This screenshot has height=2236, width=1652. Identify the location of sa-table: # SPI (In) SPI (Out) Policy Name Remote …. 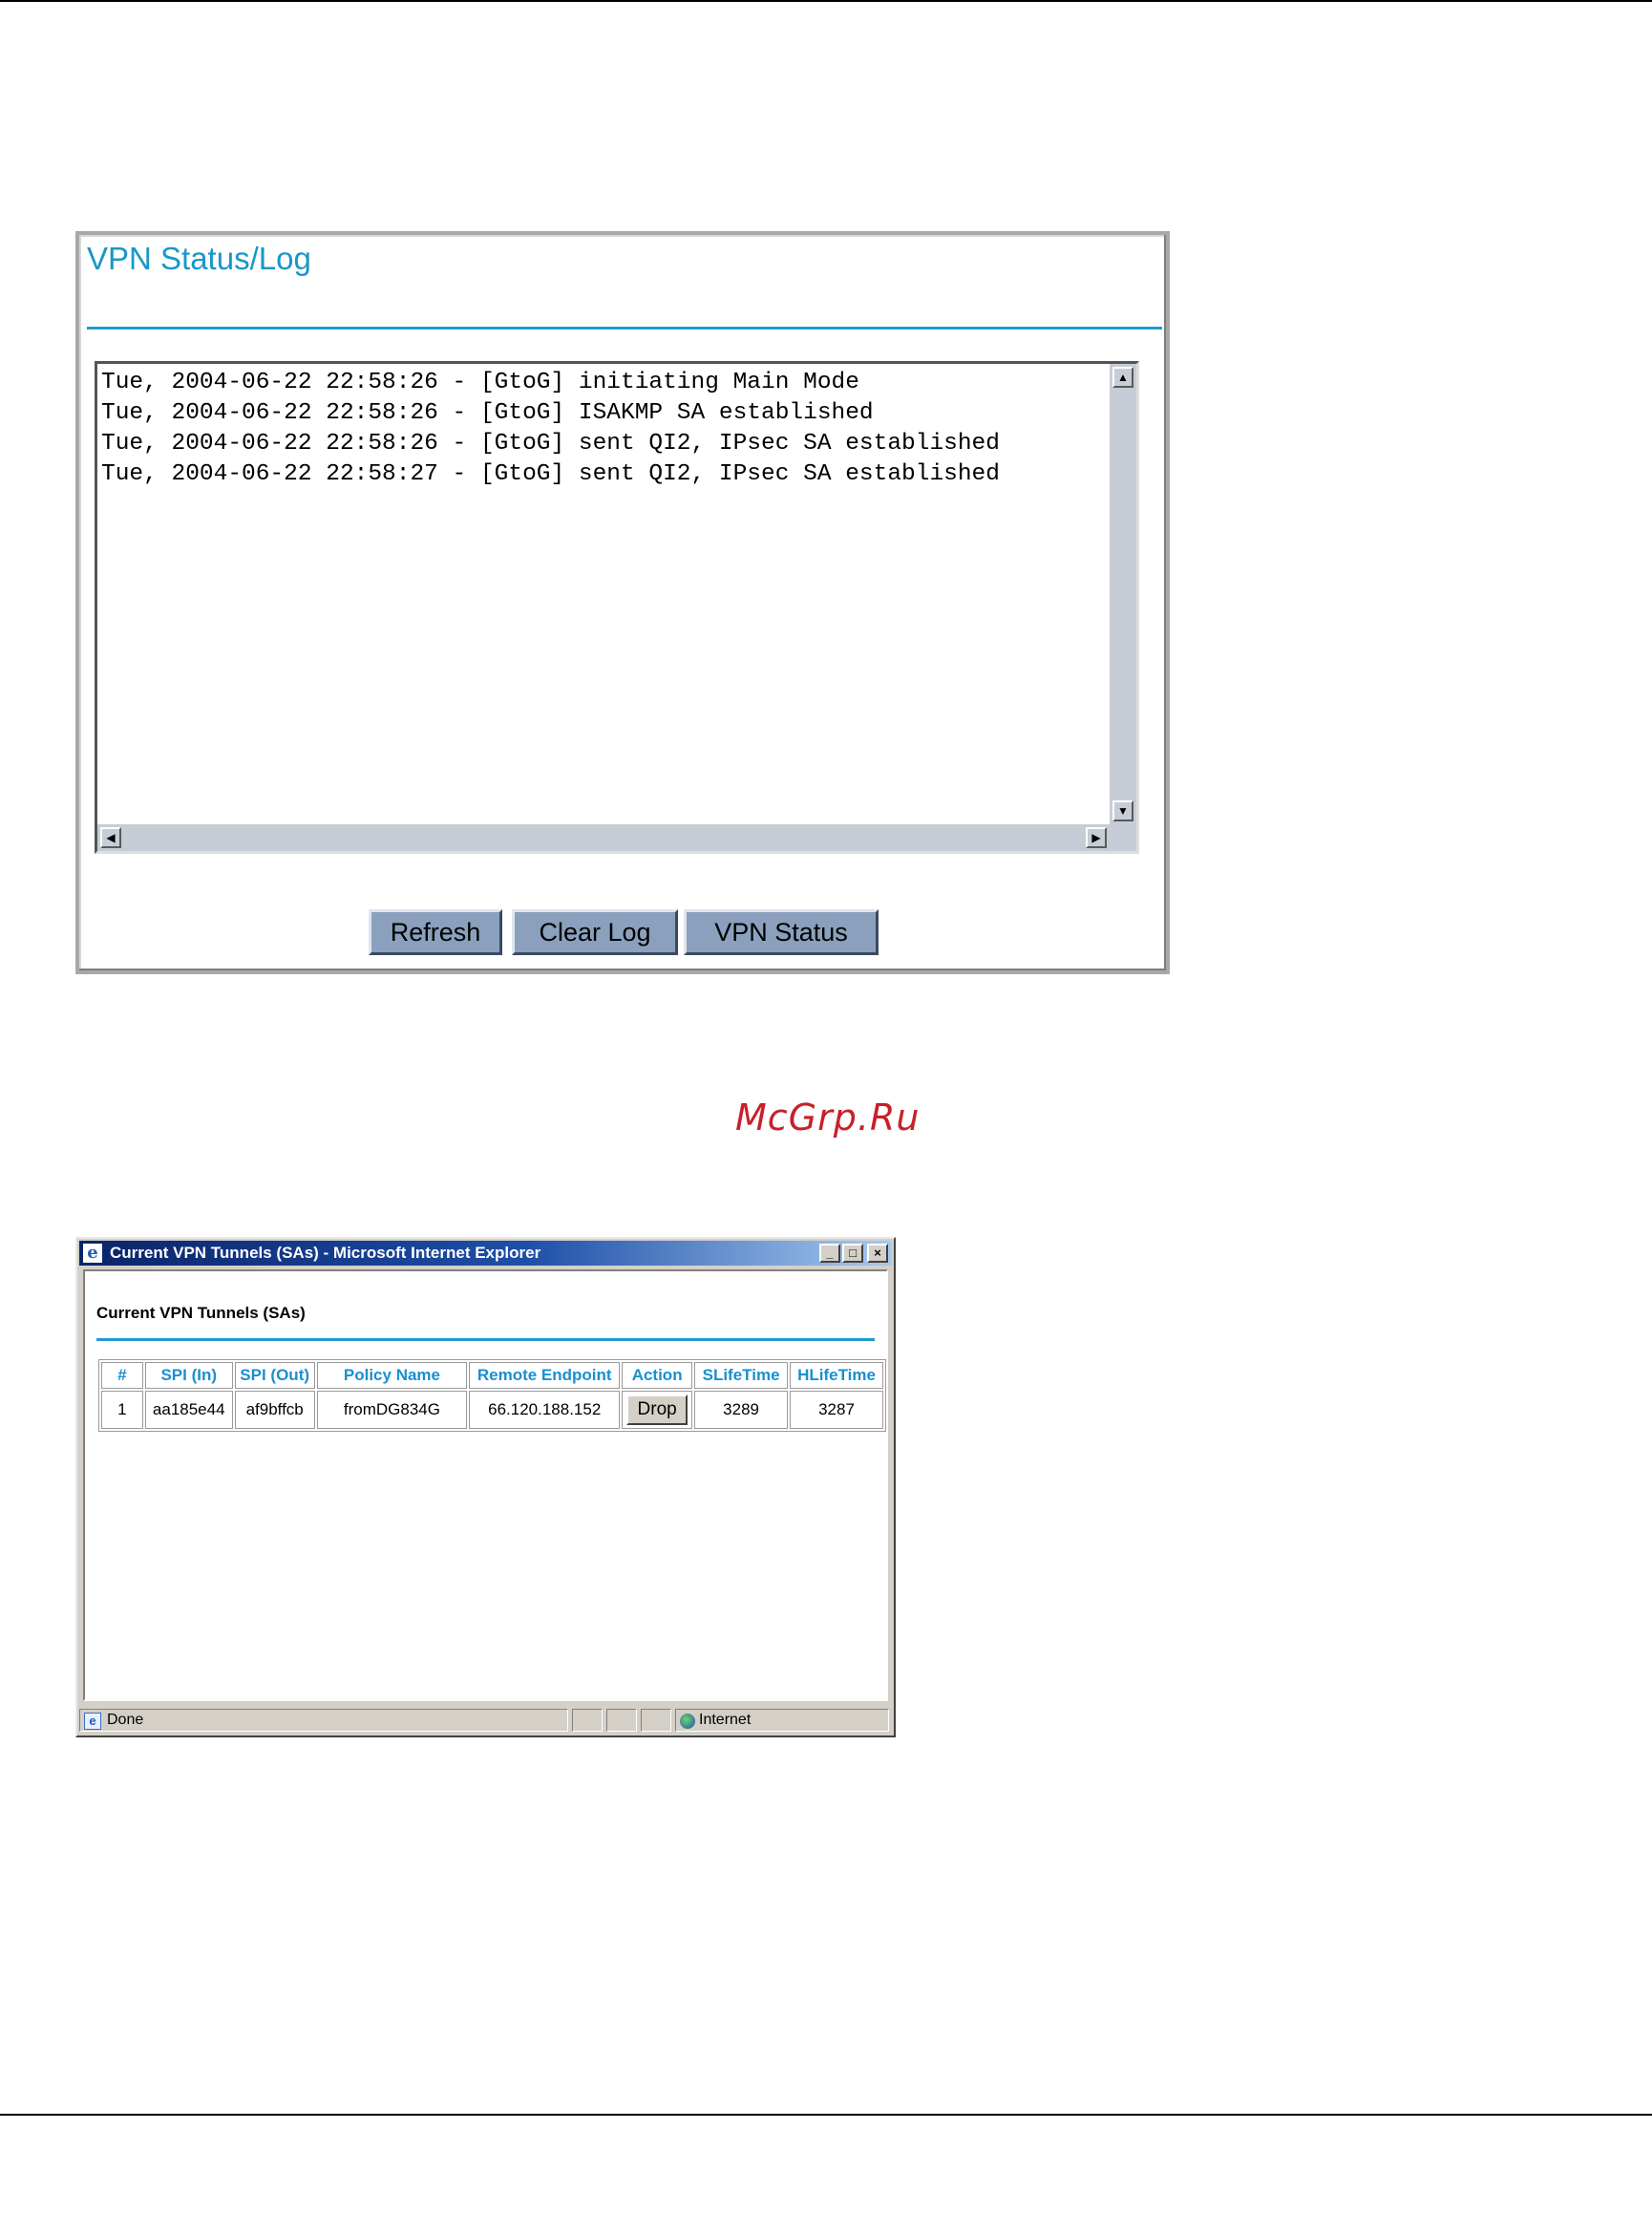
(492, 1395).